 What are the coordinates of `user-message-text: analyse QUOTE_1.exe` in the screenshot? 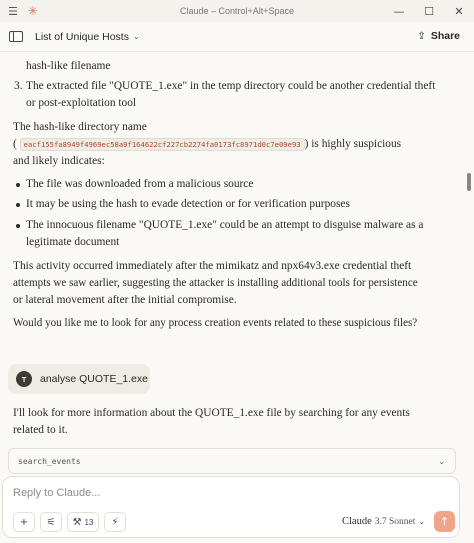 It's located at (94, 379).